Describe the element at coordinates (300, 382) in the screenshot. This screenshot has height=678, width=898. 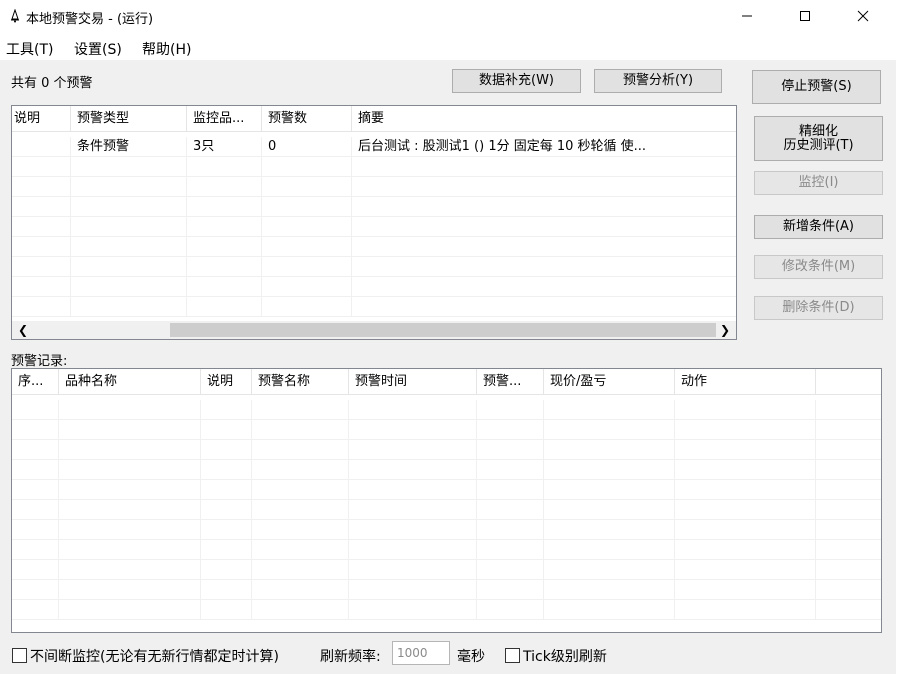
I see `col-header-alert-name: 预警名称` at that location.